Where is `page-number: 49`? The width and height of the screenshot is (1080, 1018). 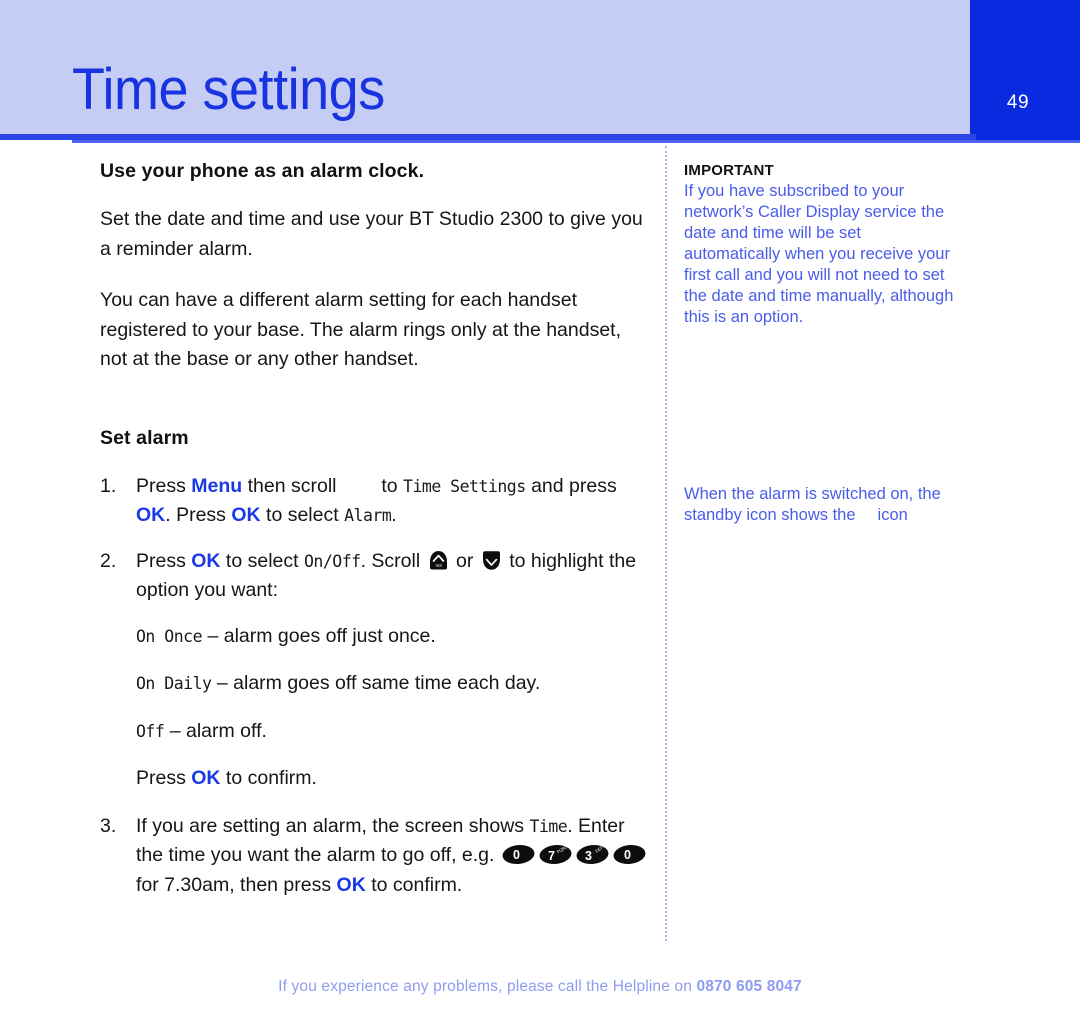 page-number: 49 is located at coordinates (1018, 102).